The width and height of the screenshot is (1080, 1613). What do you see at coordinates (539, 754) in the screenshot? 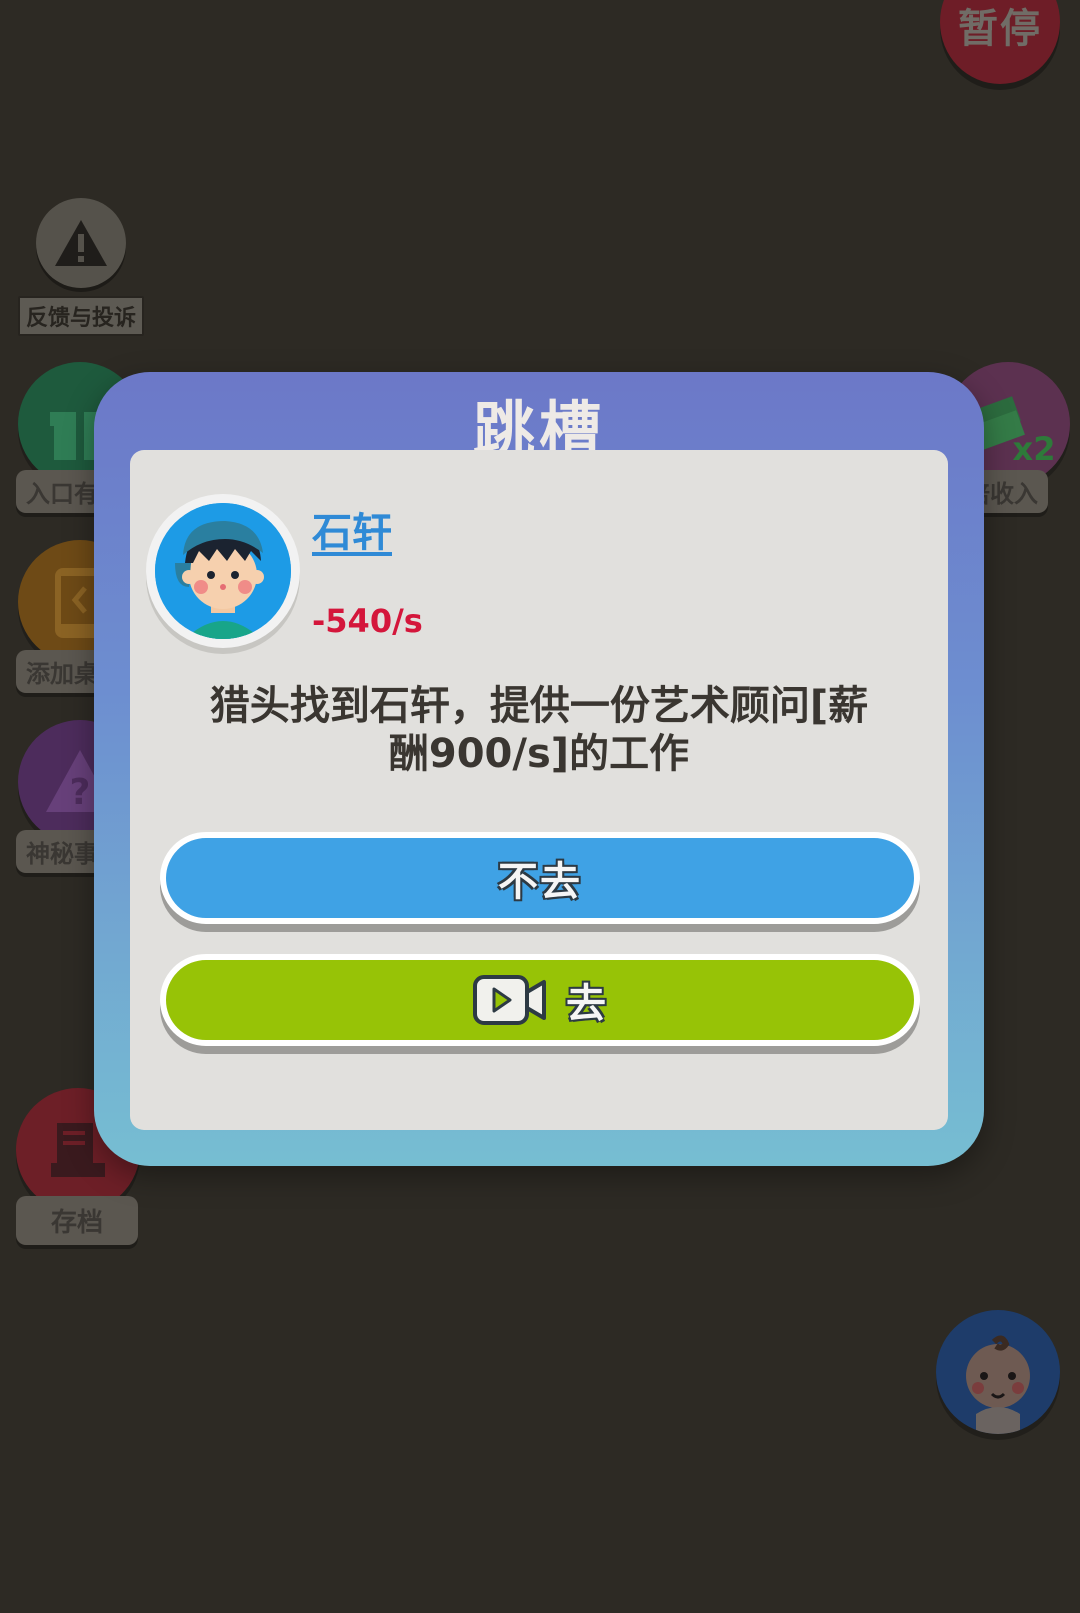
I see `event-line-2: 酬900/s]的工作` at bounding box center [539, 754].